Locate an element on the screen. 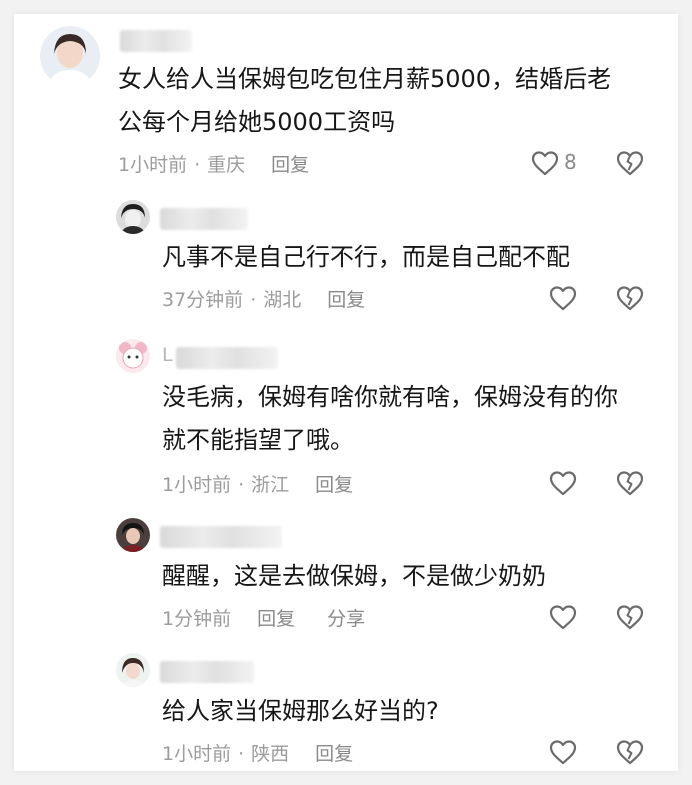  comment-text: 醒醒，这是去做保姆，不是做少奶奶 is located at coordinates (407, 576).